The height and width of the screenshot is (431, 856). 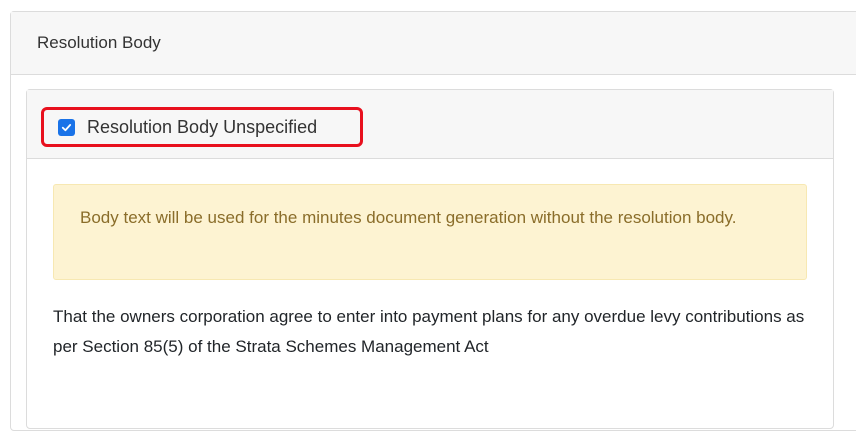 I want to click on checkbox-label: Resolution Body Unspecified, so click(x=202, y=127).